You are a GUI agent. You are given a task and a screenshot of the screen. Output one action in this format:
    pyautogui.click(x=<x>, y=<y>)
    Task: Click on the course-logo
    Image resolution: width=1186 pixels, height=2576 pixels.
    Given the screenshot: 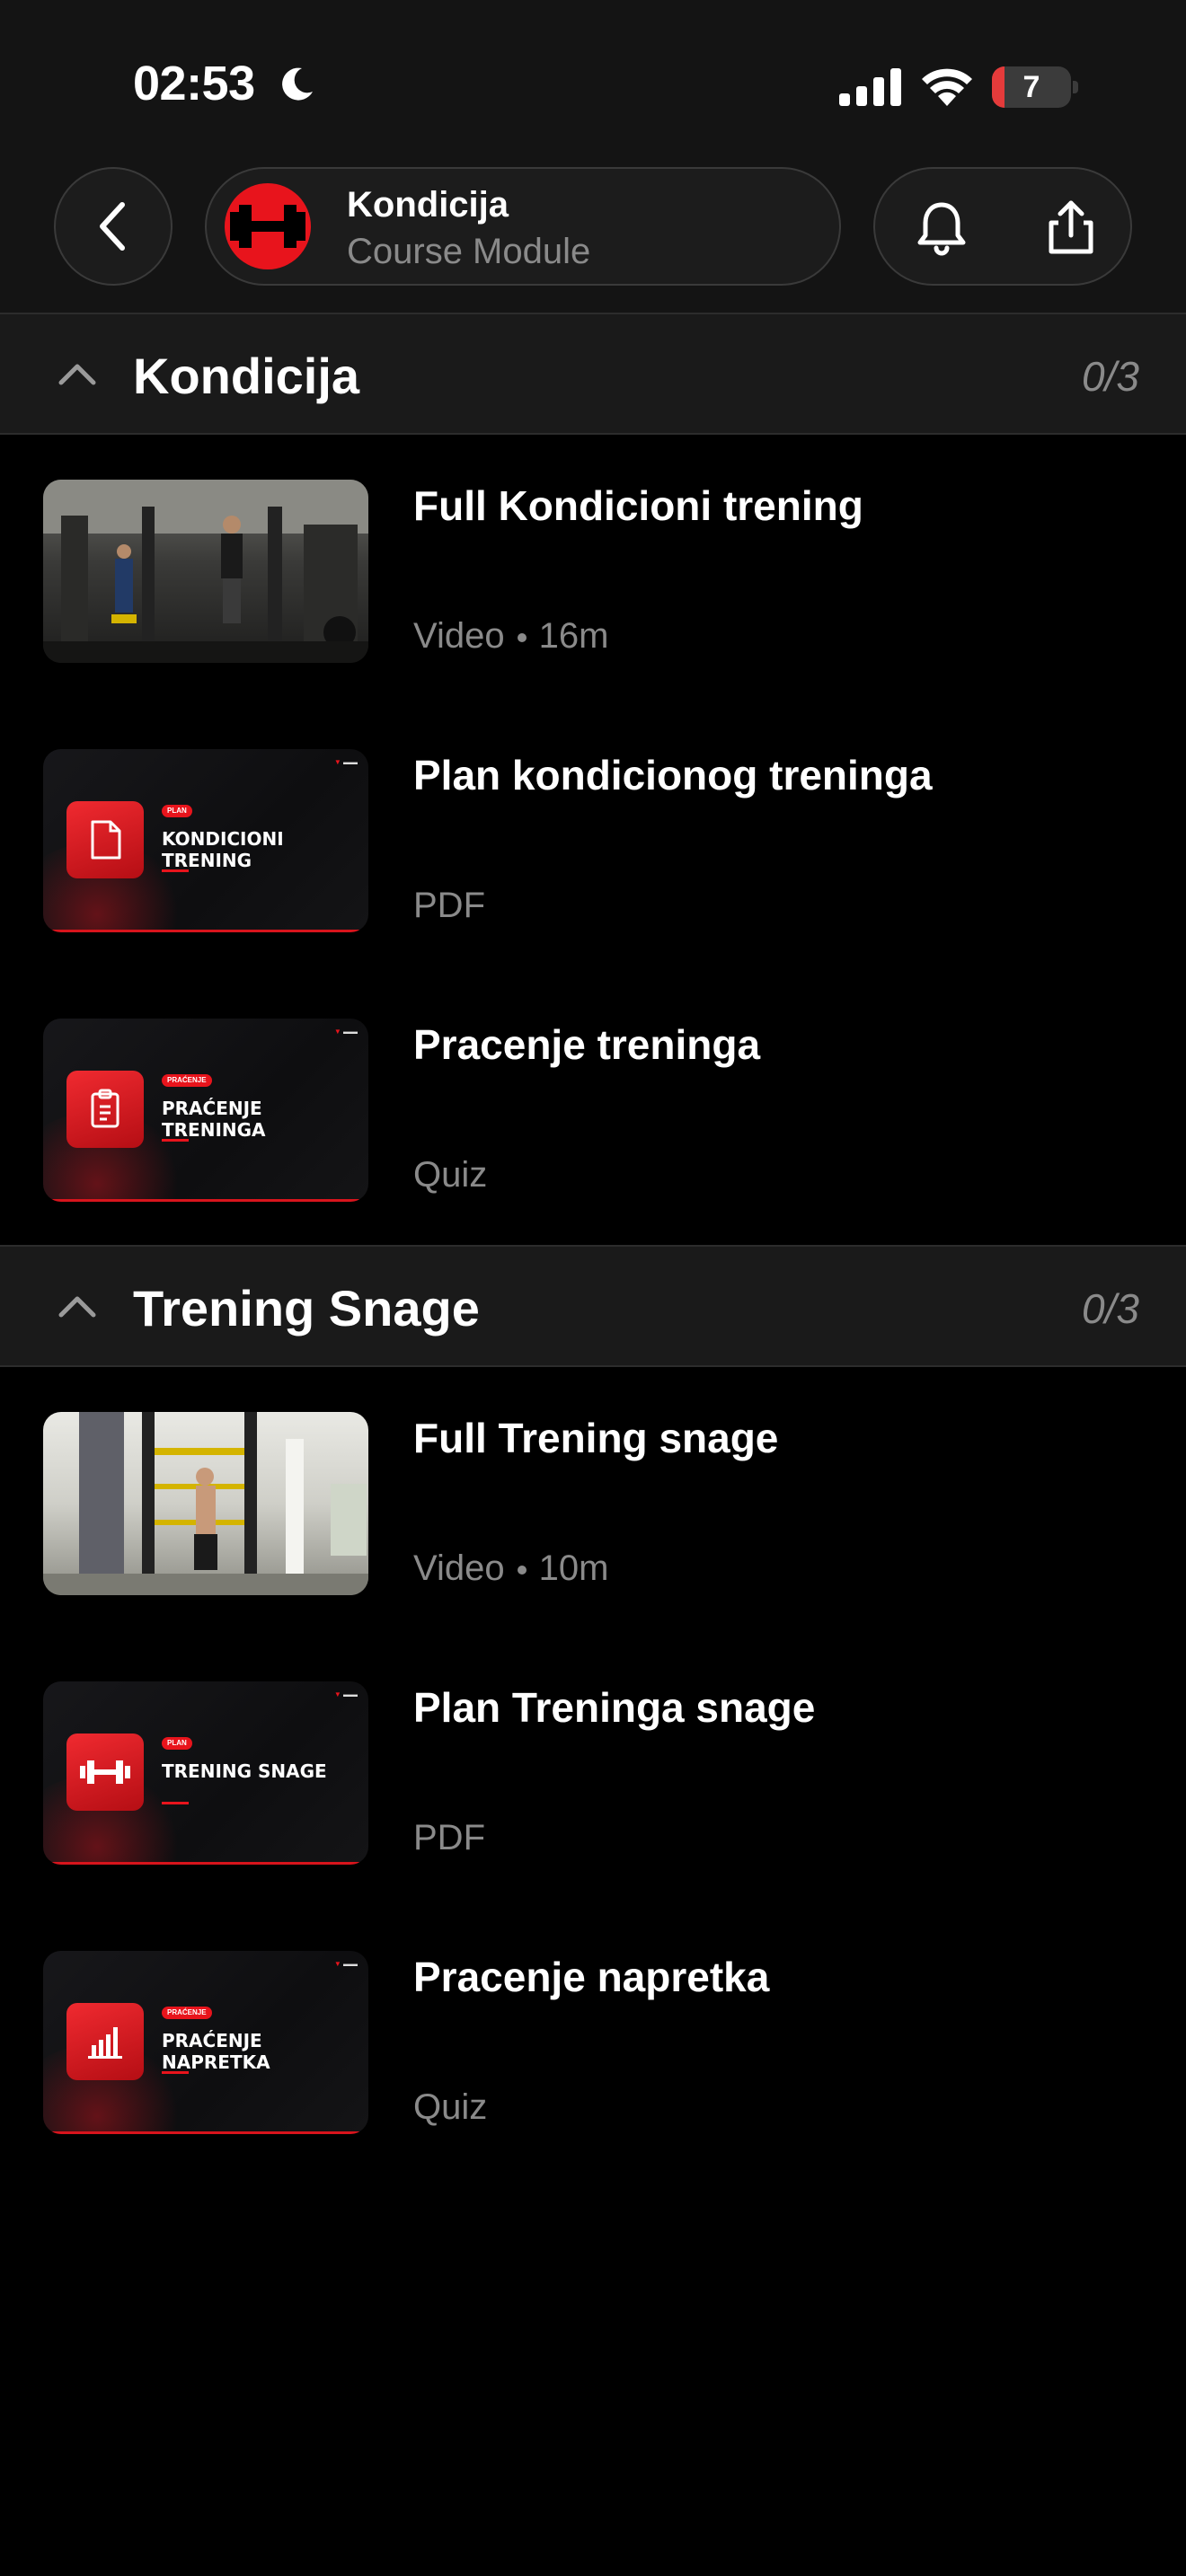 What is the action you would take?
    pyautogui.click(x=268, y=226)
    